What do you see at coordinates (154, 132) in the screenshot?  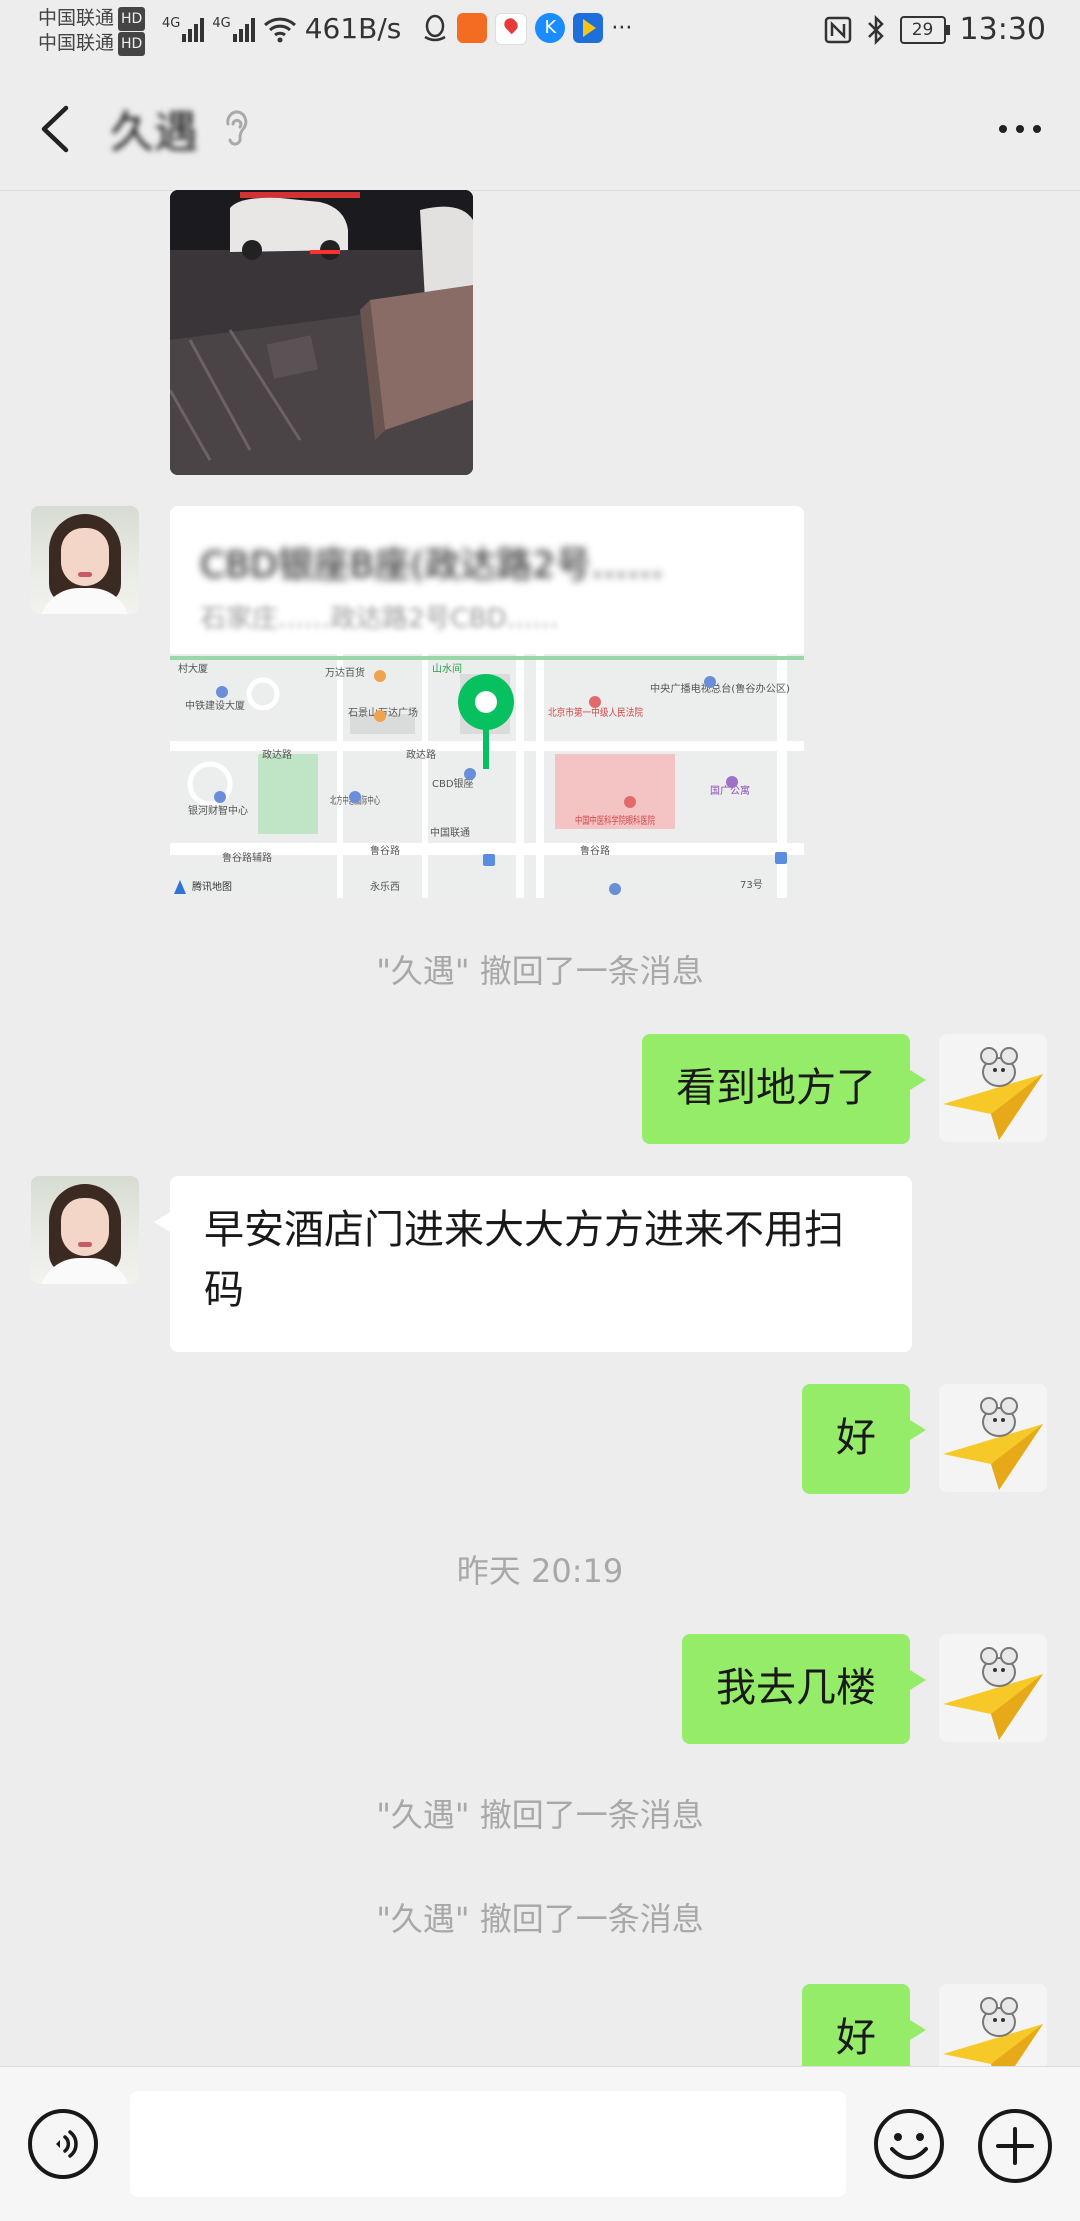 I see `chat-title: 久遇` at bounding box center [154, 132].